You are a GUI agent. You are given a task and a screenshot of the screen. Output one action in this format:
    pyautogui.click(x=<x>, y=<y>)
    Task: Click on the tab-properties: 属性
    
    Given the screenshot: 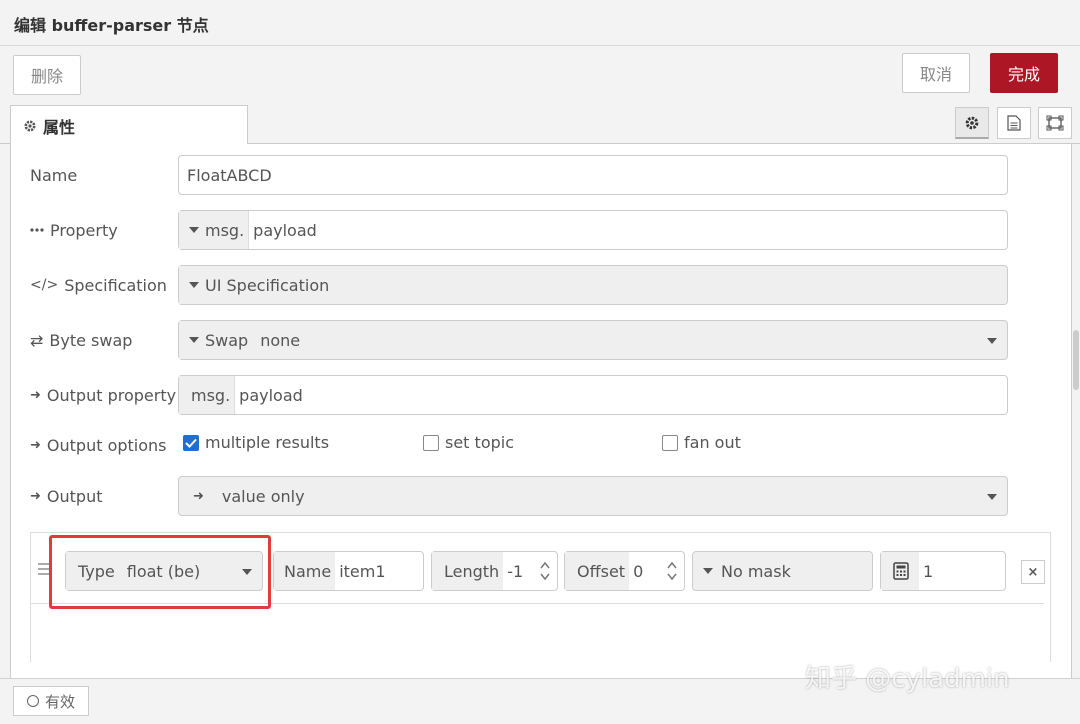 What is the action you would take?
    pyautogui.click(x=129, y=125)
    